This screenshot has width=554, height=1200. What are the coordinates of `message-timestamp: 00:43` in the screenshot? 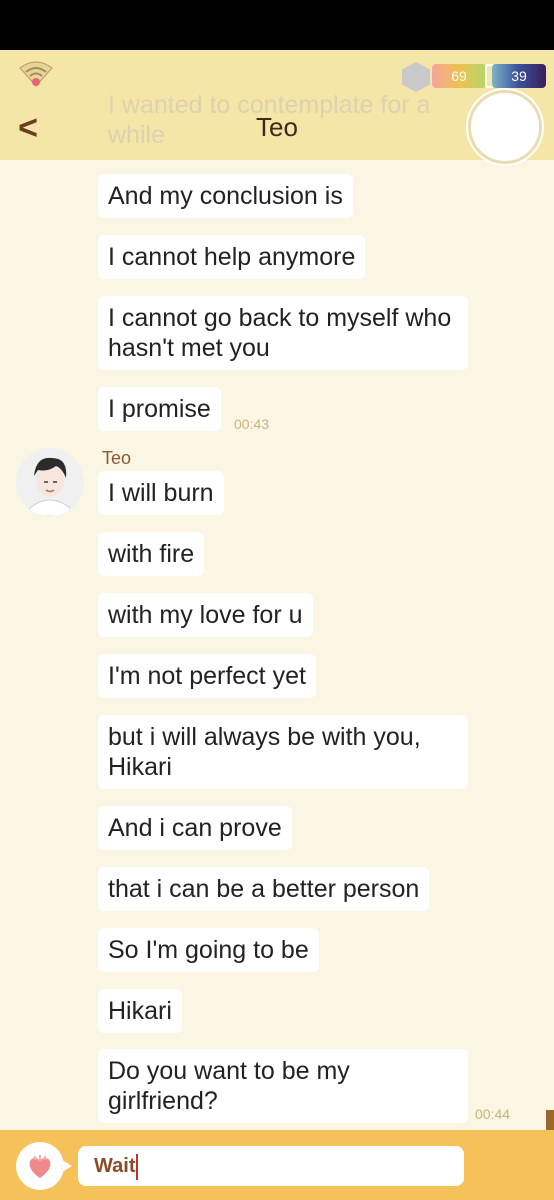 It's located at (252, 424).